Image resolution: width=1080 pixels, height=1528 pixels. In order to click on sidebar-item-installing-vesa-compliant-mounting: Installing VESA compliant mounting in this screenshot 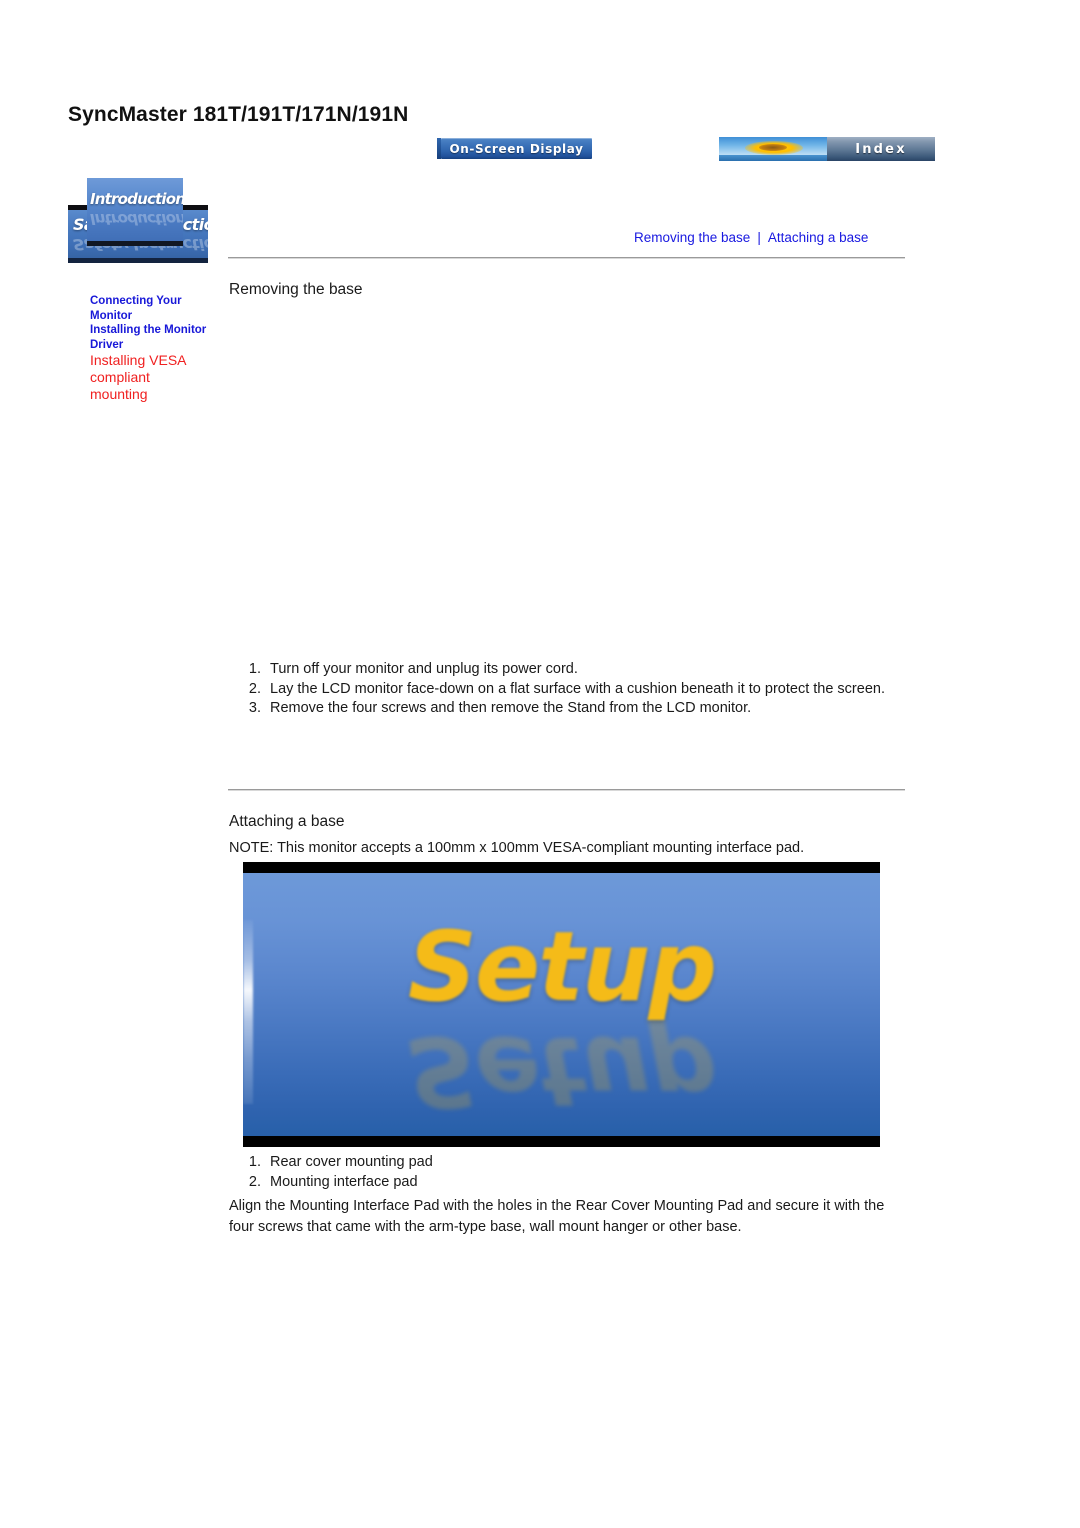, I will do `click(150, 377)`.